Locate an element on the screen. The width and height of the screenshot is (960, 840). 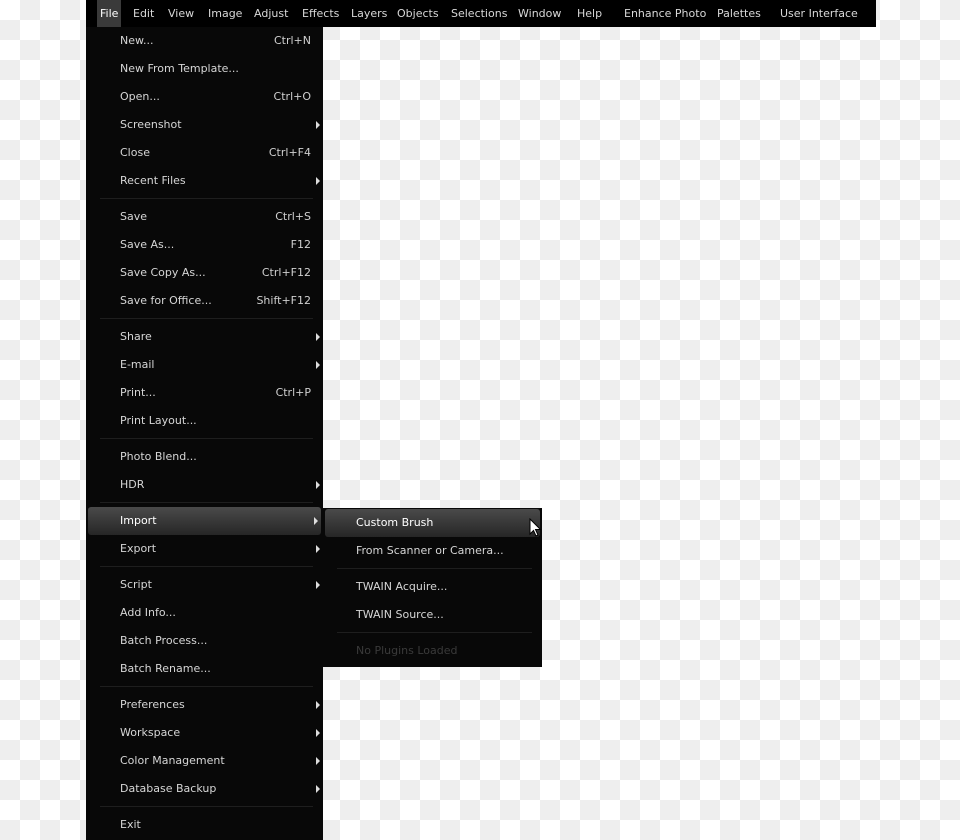
menu-objects: Objects is located at coordinates (418, 13).